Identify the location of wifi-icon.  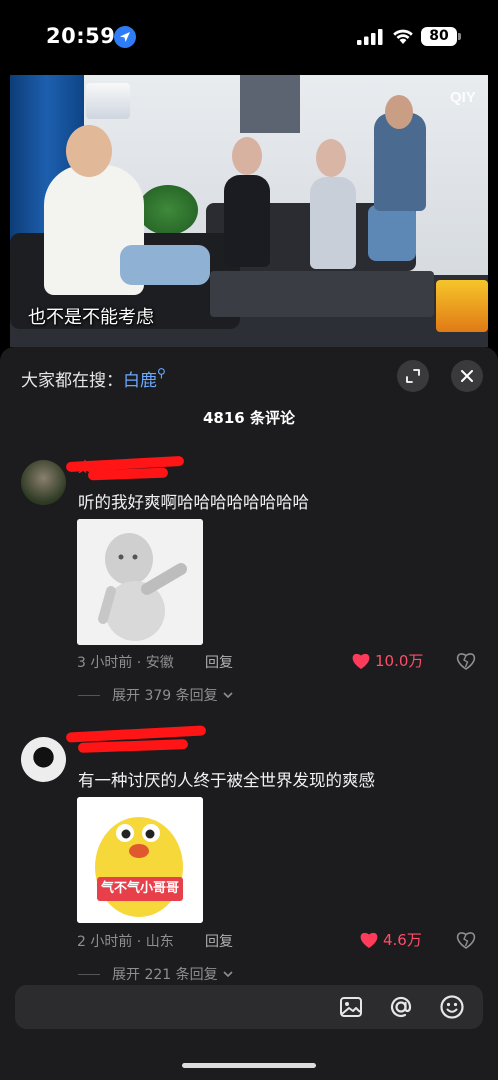
(403, 36).